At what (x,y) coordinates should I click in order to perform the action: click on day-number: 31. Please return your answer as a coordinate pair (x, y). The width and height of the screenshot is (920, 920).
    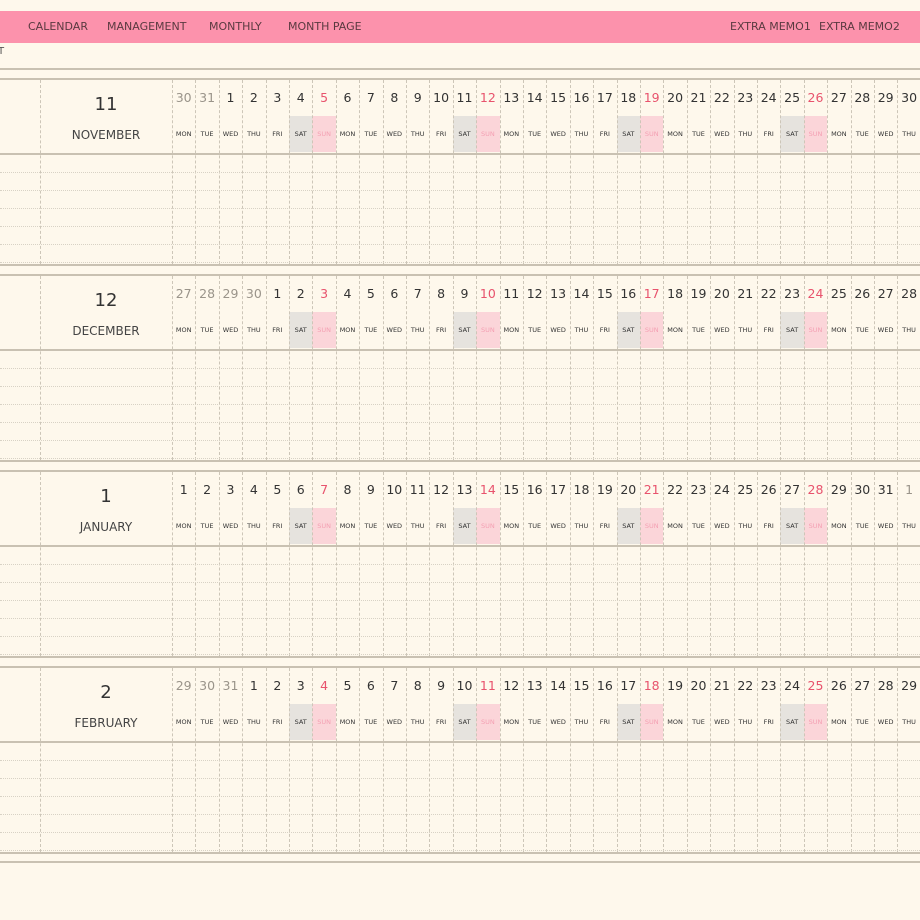
    Looking at the image, I should click on (885, 489).